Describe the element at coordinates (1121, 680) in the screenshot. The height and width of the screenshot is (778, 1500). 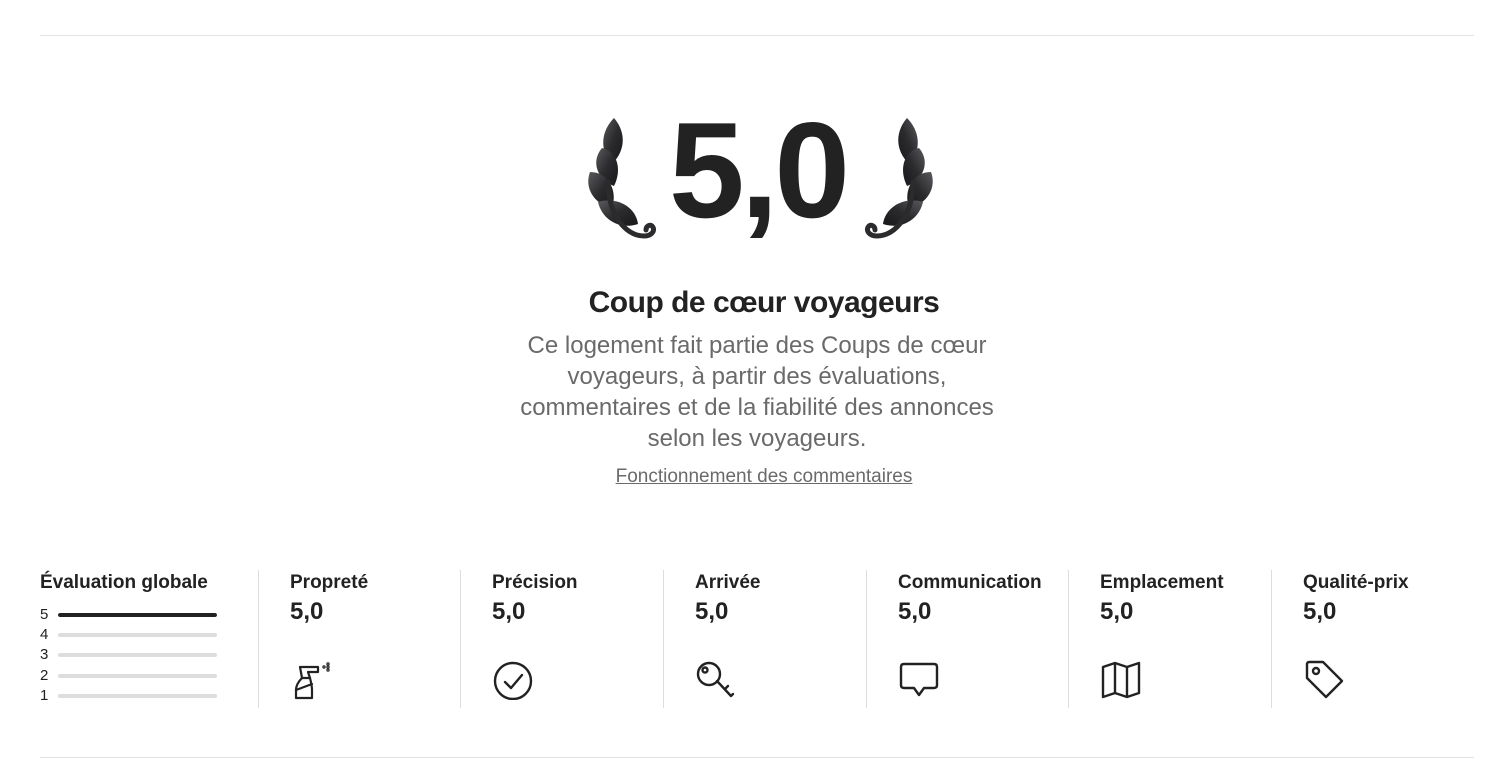
I see `map-icon` at that location.